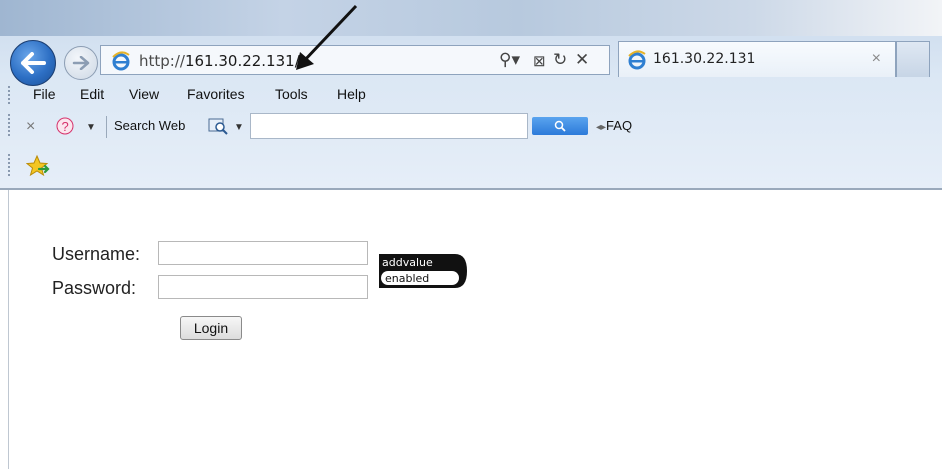 Image resolution: width=942 pixels, height=469 pixels. What do you see at coordinates (407, 262) in the screenshot?
I see `logo-line1: addvalue` at bounding box center [407, 262].